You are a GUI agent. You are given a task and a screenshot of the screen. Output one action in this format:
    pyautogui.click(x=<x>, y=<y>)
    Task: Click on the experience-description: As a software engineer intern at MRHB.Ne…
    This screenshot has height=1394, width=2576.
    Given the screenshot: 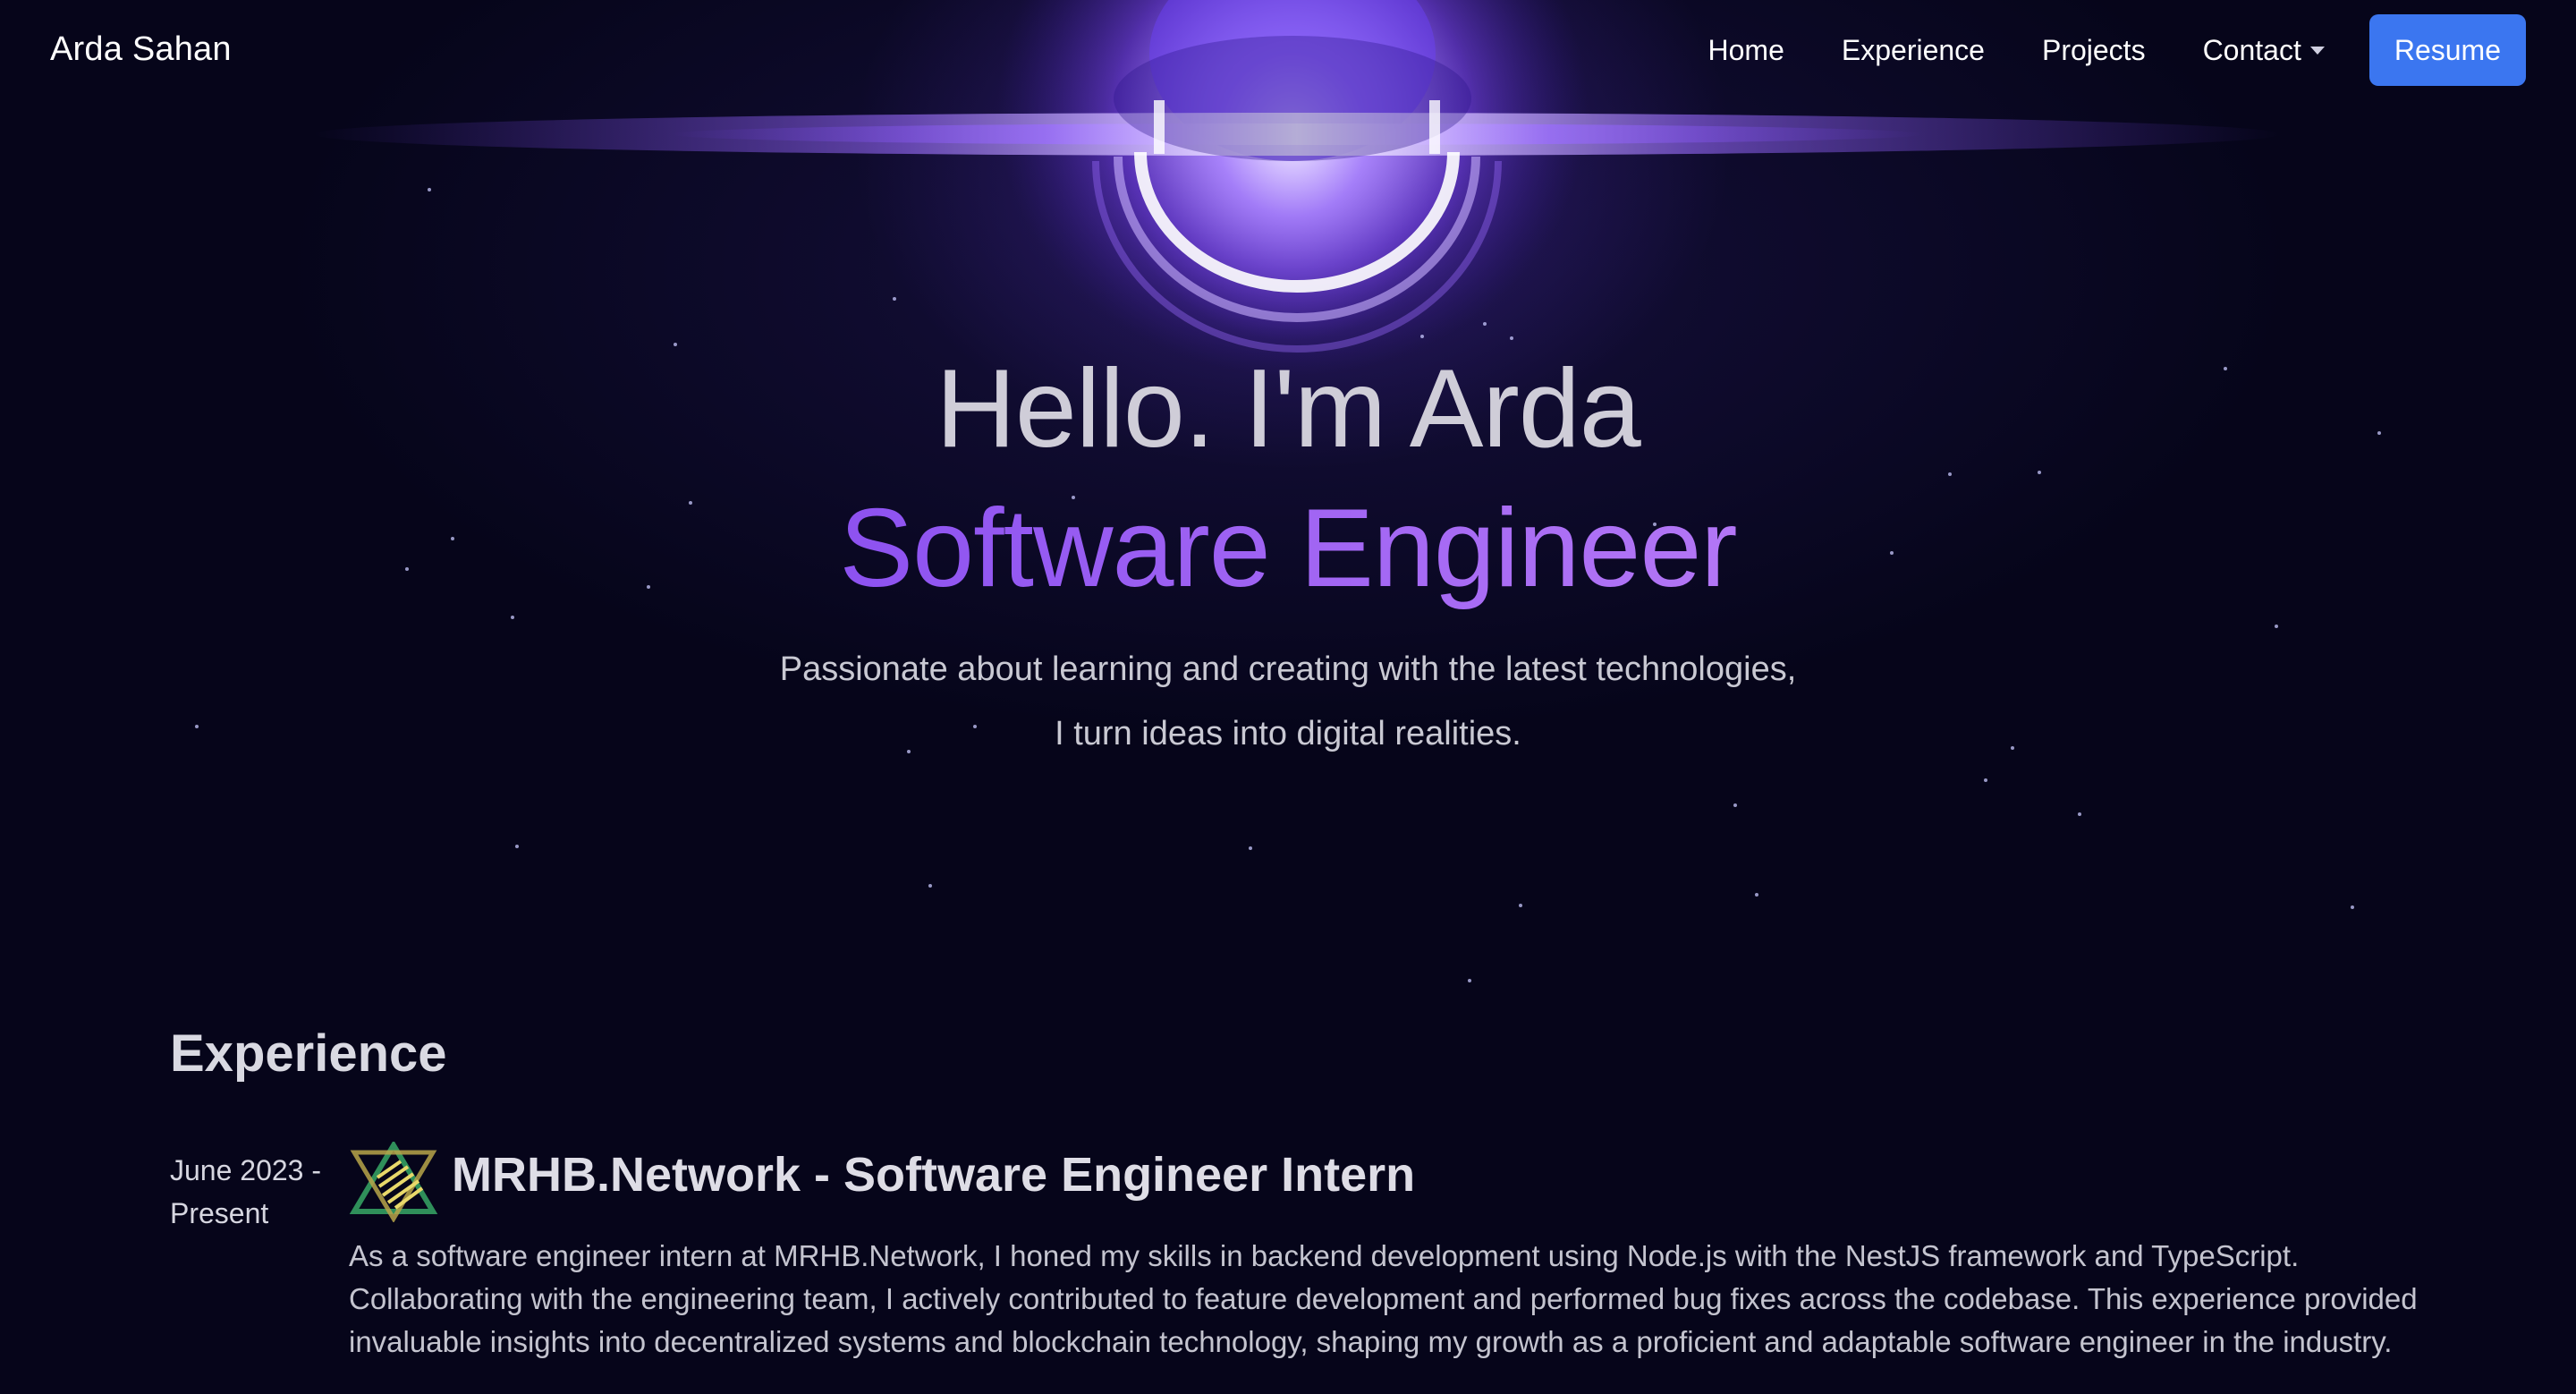 What is the action you would take?
    pyautogui.click(x=1383, y=1298)
    